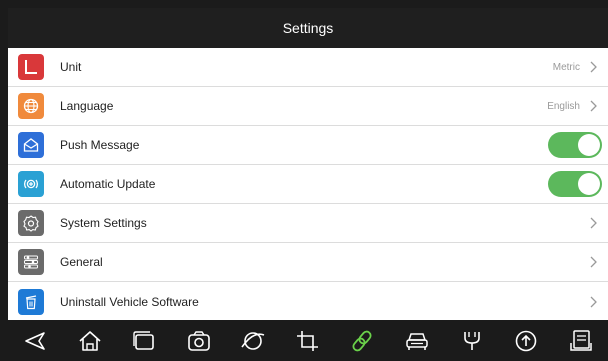  I want to click on title-bar: Settings, so click(308, 28).